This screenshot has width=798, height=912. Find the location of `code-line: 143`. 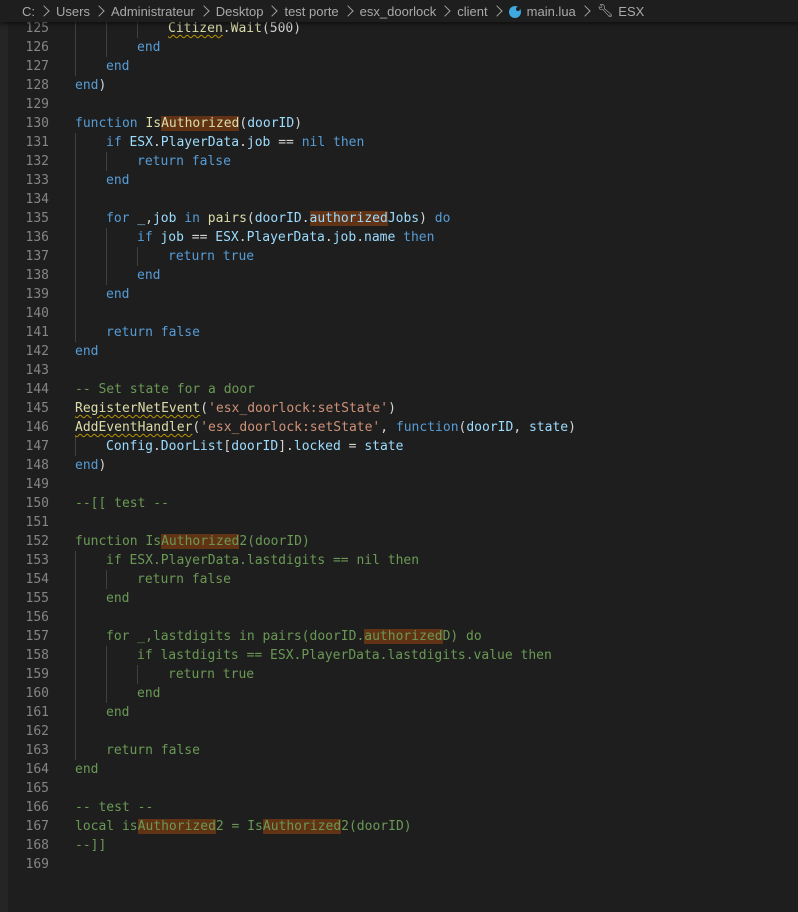

code-line: 143 is located at coordinates (399, 370).